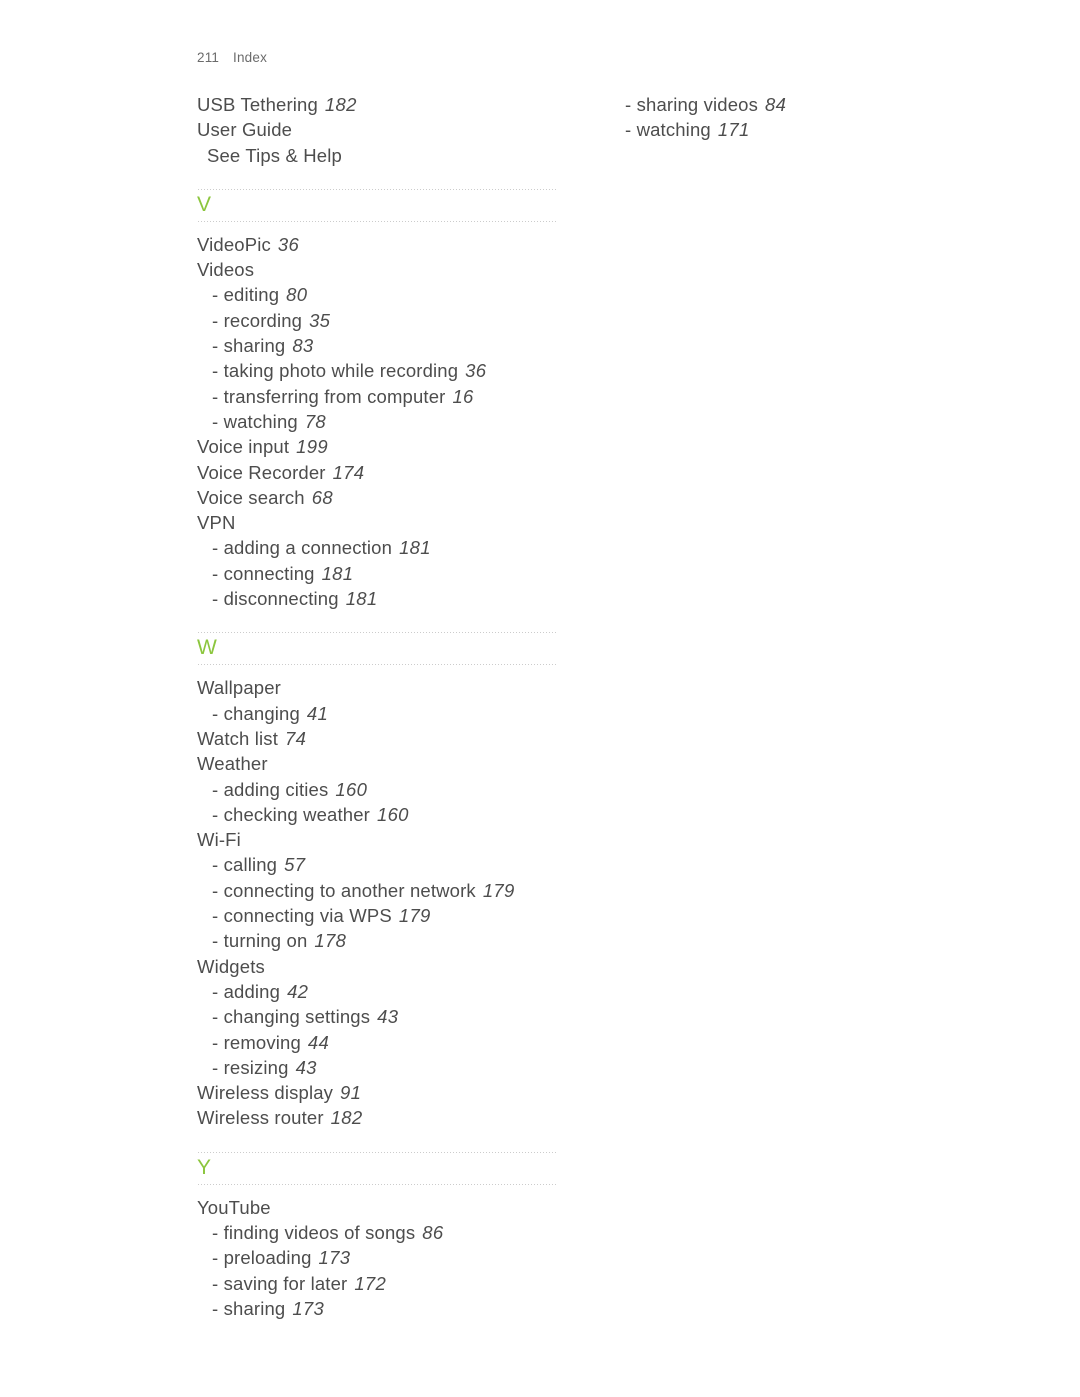 The width and height of the screenshot is (1080, 1397). I want to click on index-entry-watch-list: Watch list 74, so click(378, 738).